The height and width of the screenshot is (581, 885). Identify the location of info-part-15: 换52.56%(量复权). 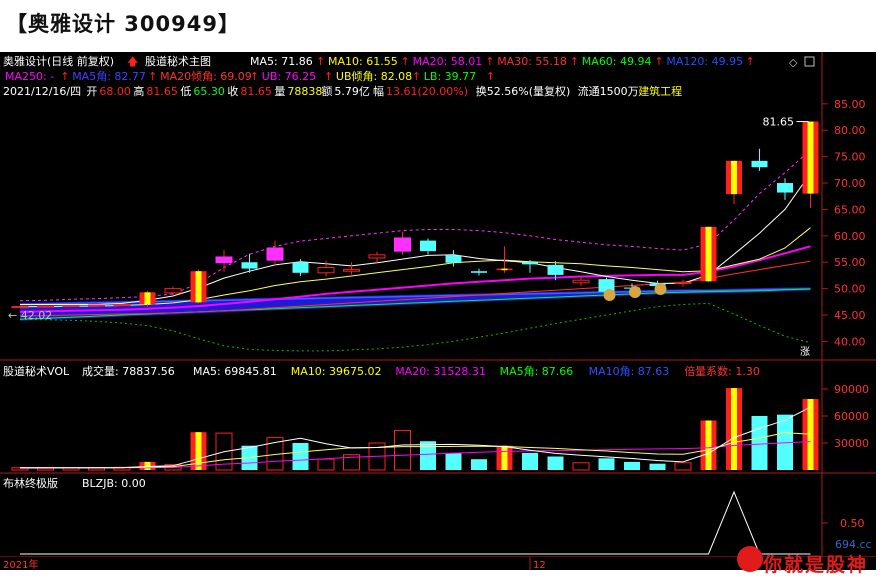
(523, 91).